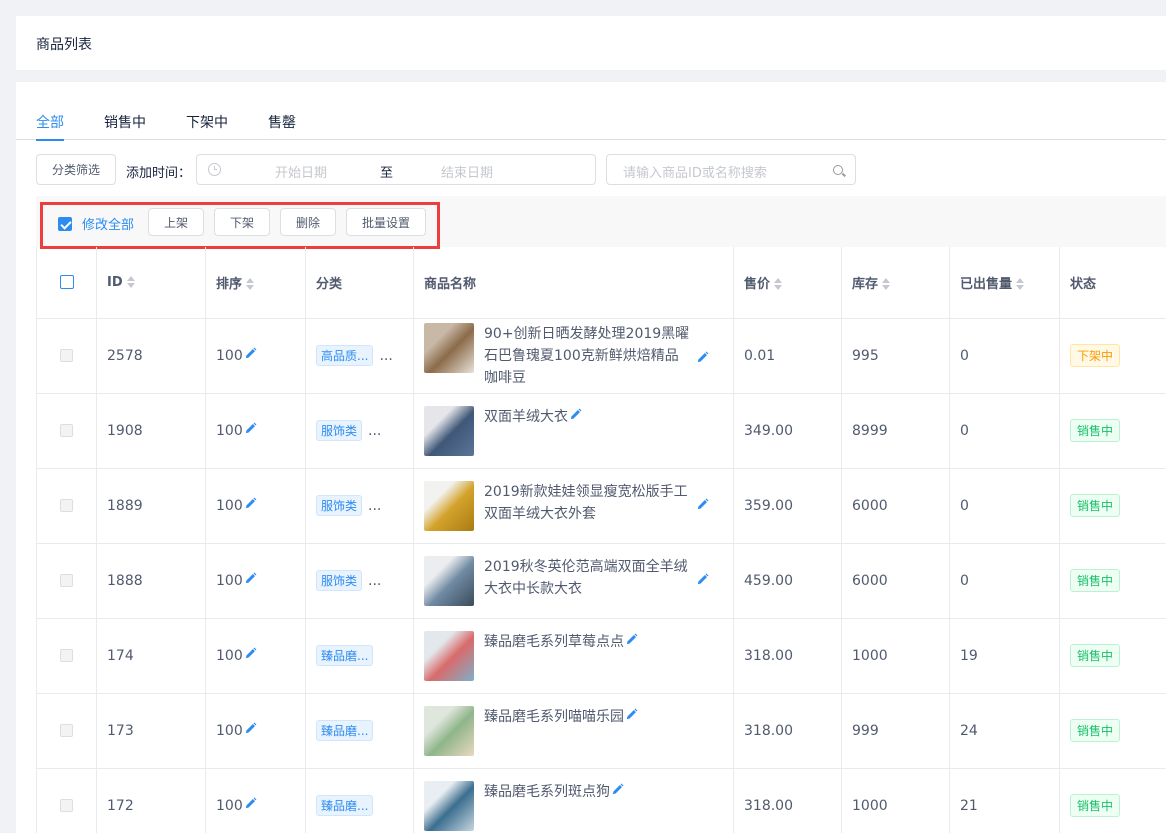 The height and width of the screenshot is (833, 1166). I want to click on row-sold: 21, so click(1004, 800).